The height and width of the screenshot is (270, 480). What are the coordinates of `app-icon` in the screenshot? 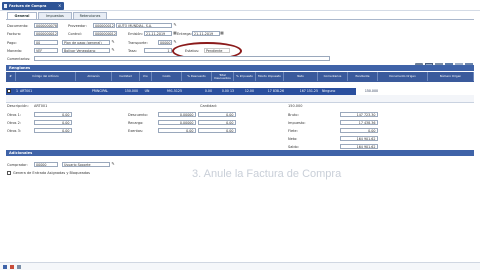 It's located at (12, 267).